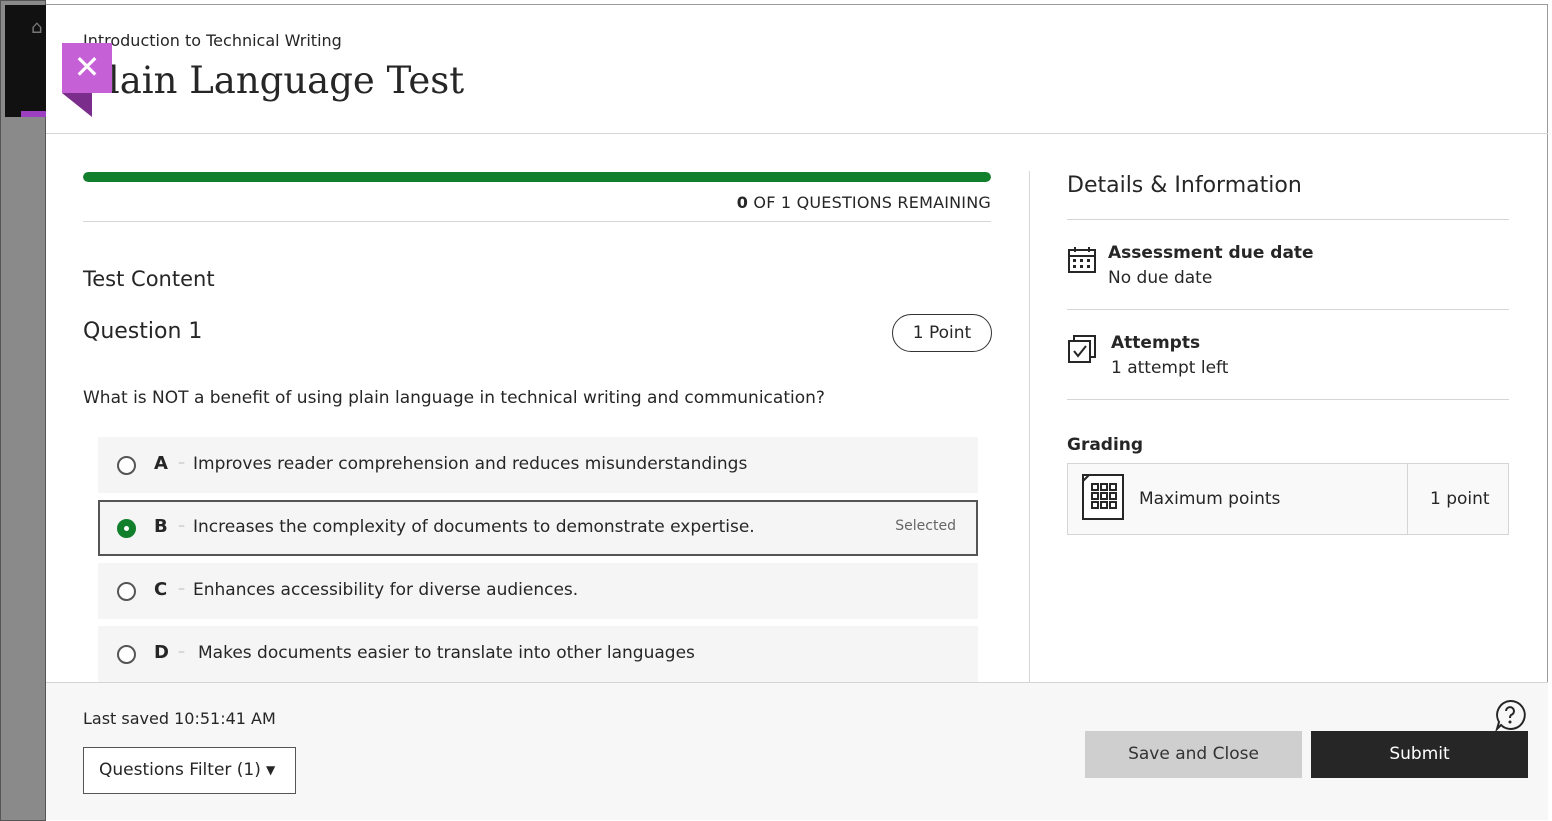  Describe the element at coordinates (1210, 499) in the screenshot. I see `max-points-label: Maximum points` at that location.